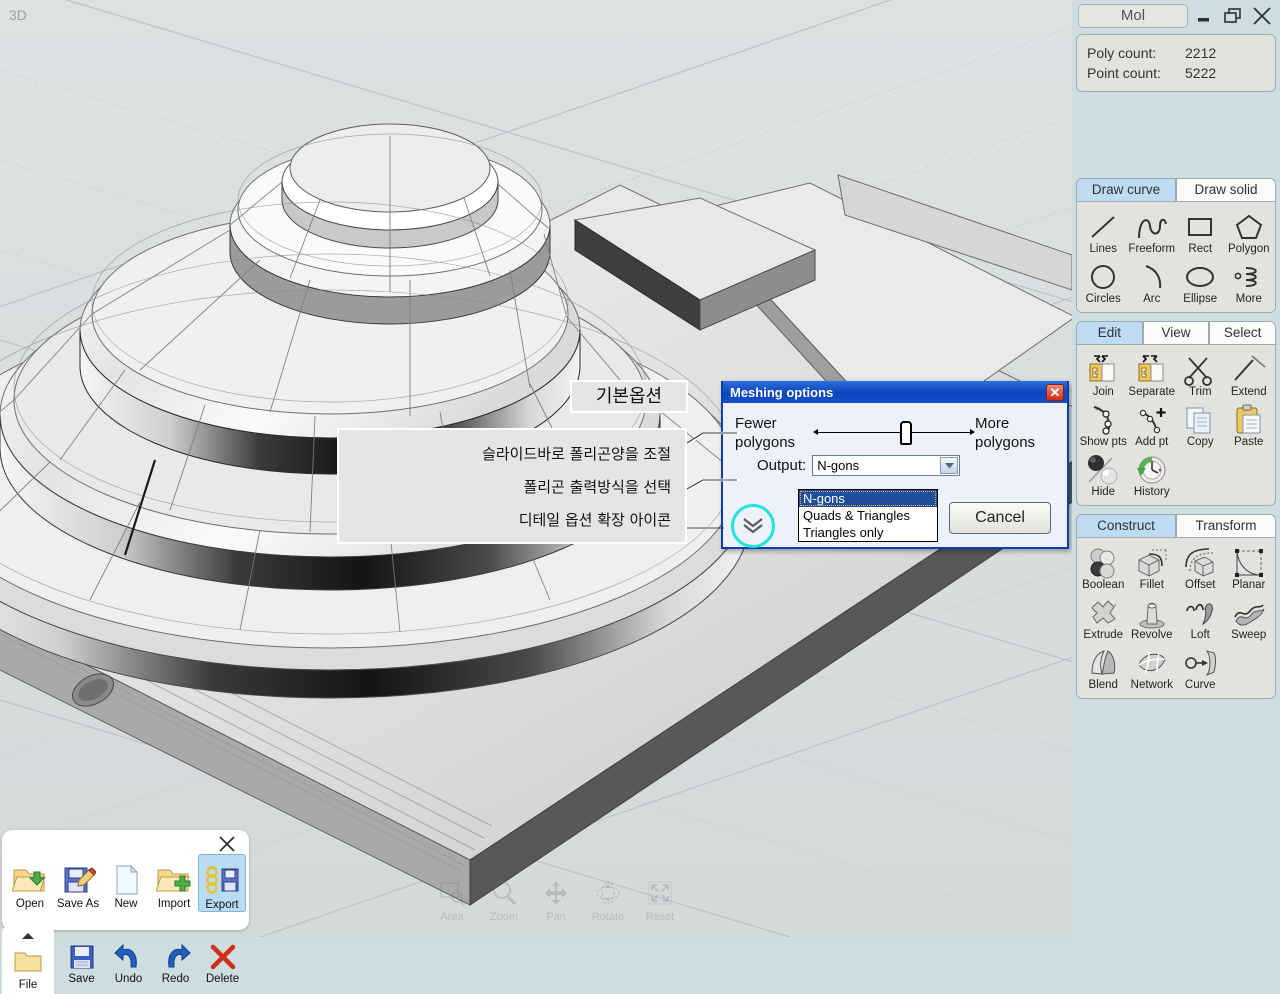  I want to click on tab-draw-solid: Draw solid, so click(1226, 189).